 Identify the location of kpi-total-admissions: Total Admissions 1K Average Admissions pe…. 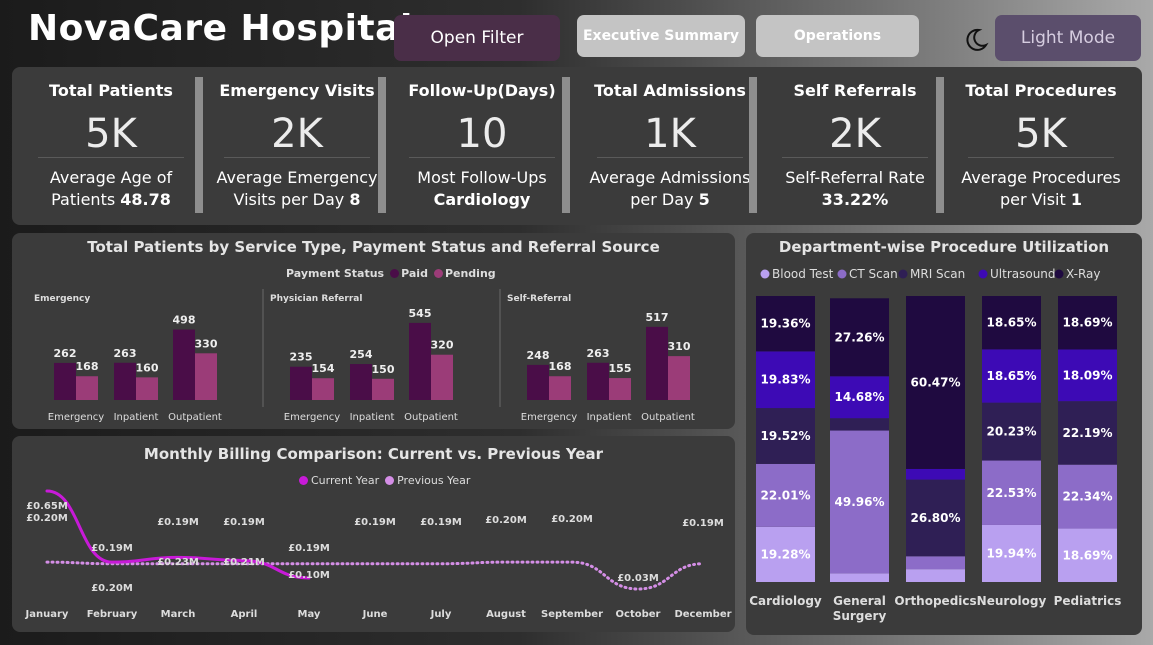
(670, 146).